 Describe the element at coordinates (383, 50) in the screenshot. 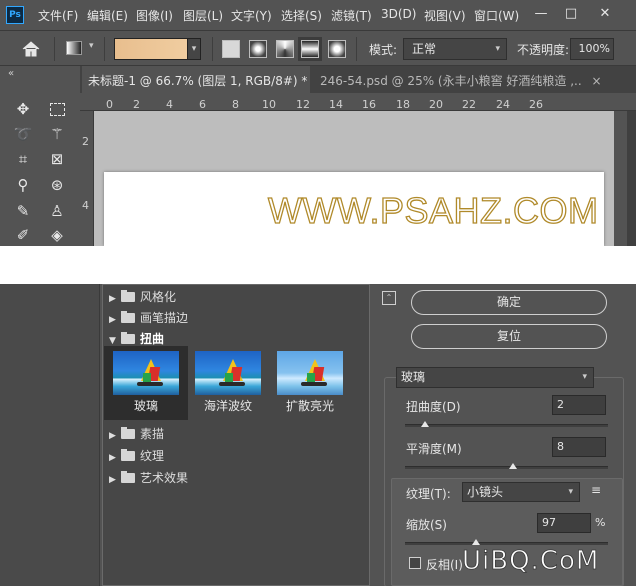

I see `mode-label: 模式:` at that location.